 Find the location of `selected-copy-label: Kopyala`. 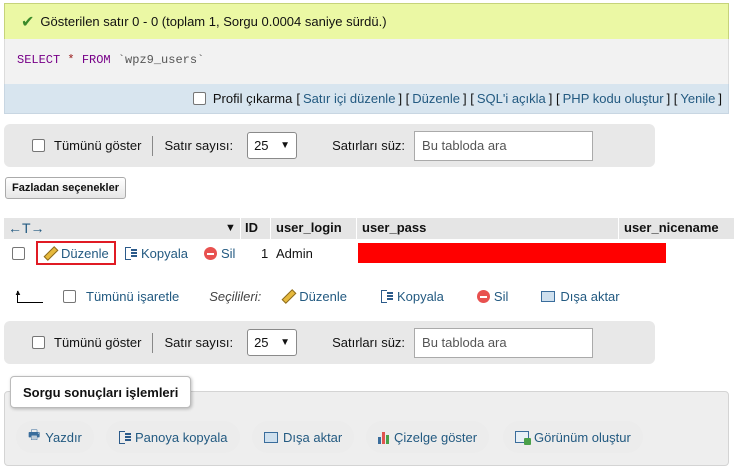

selected-copy-label: Kopyala is located at coordinates (420, 296).